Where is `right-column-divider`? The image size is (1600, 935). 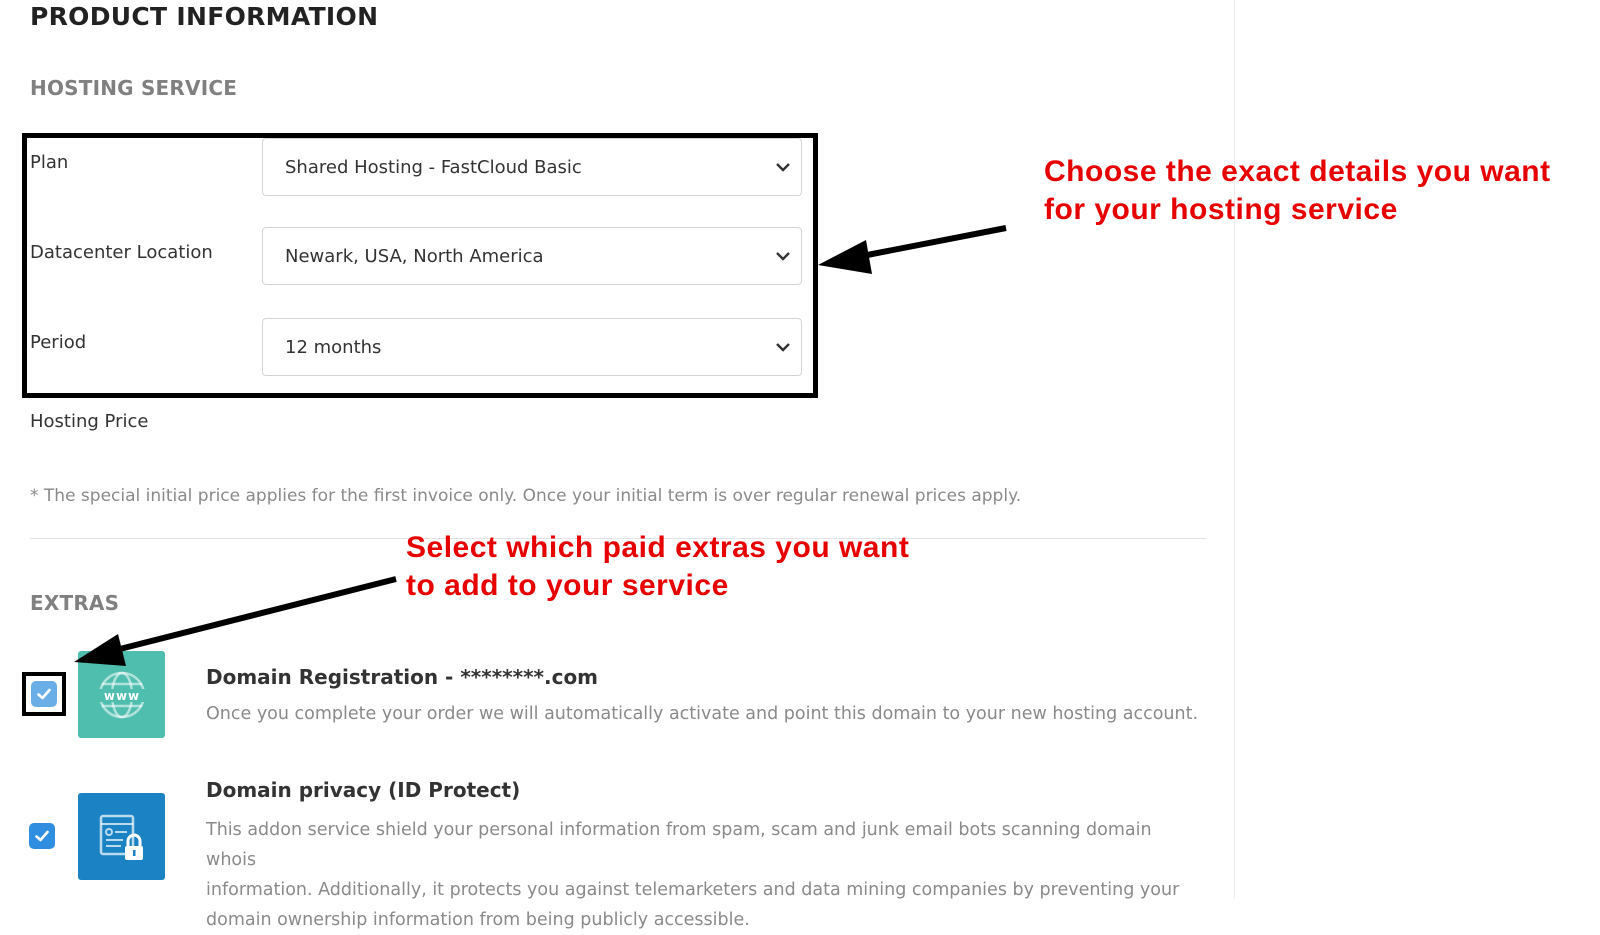 right-column-divider is located at coordinates (1234, 449).